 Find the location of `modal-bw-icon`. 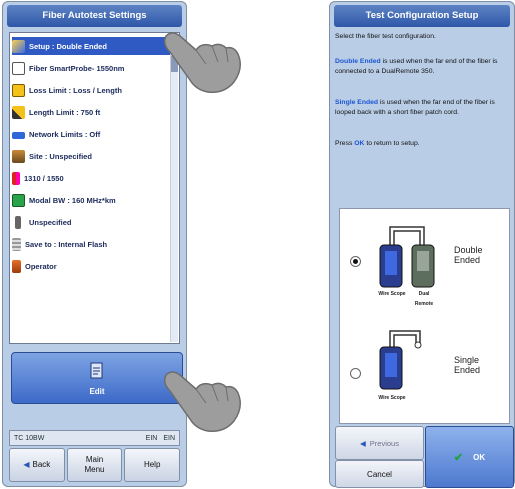

modal-bw-icon is located at coordinates (18, 200).